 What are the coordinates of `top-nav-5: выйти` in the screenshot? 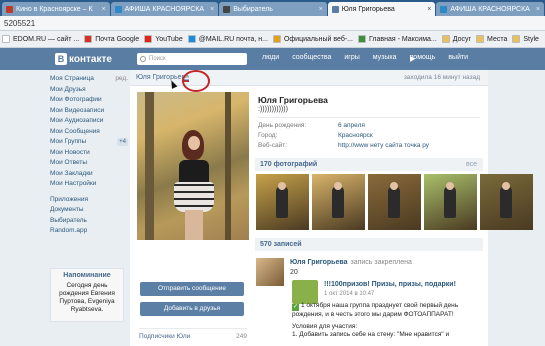 It's located at (458, 57).